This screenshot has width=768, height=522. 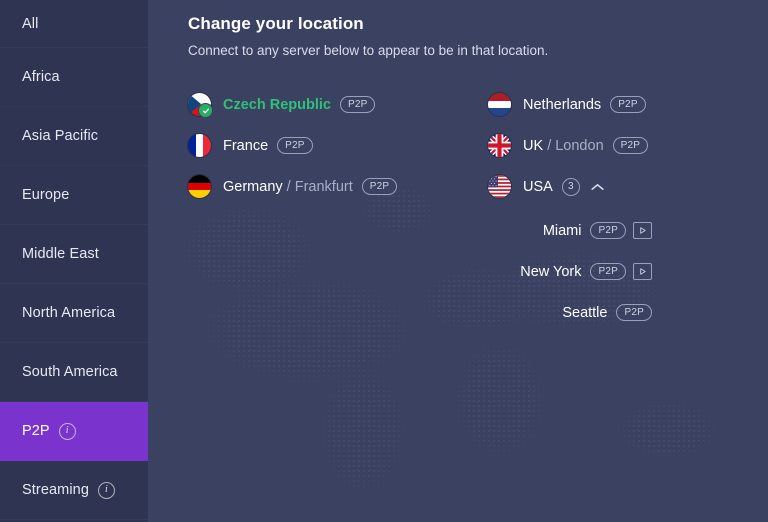 I want to click on sidebar-item-all: All, so click(x=74, y=24).